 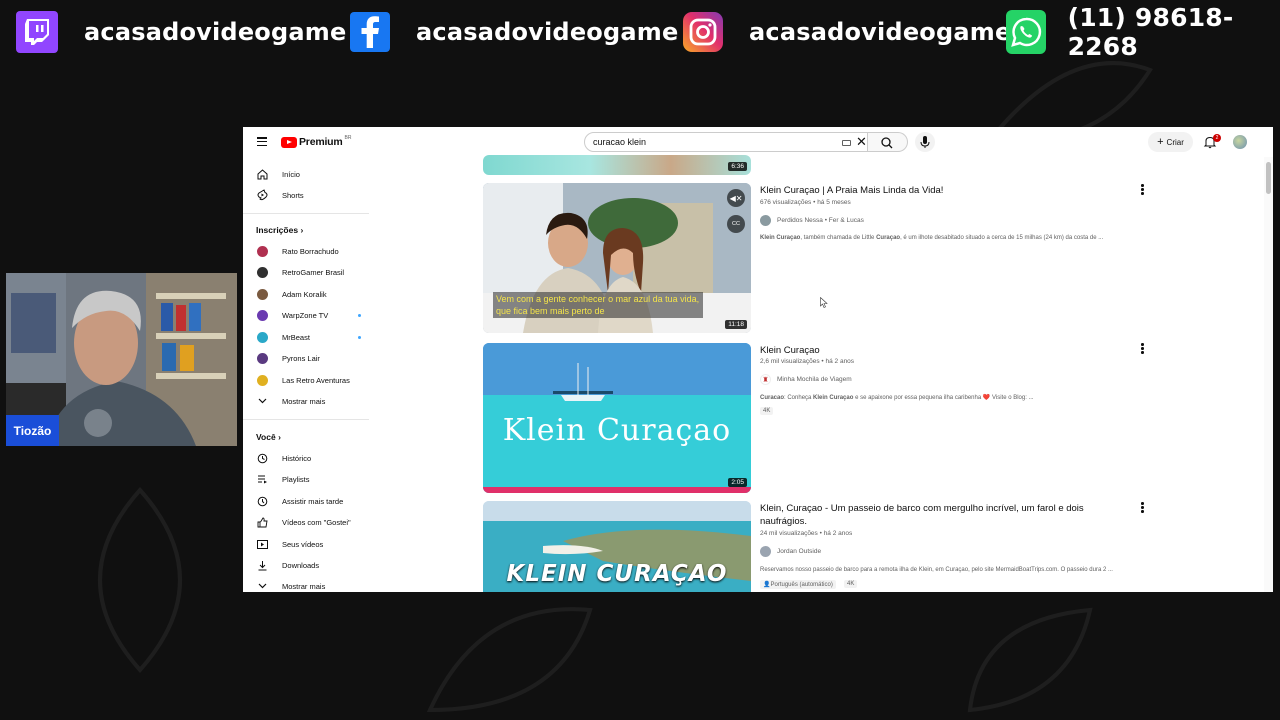 I want to click on search-icon, so click(x=887, y=143).